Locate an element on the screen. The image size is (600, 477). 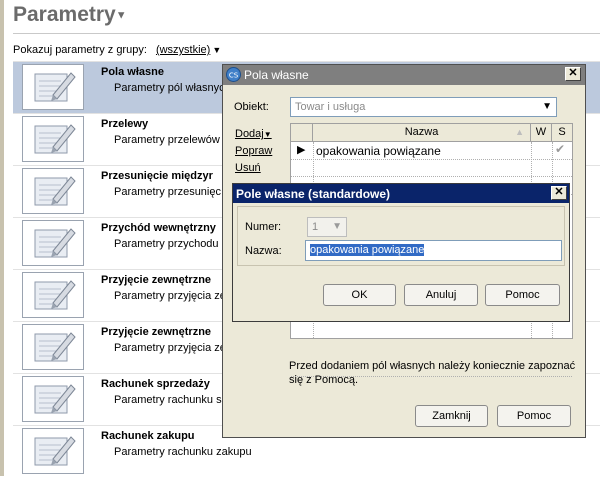
page-title: Parametry▼ is located at coordinates (70, 15).